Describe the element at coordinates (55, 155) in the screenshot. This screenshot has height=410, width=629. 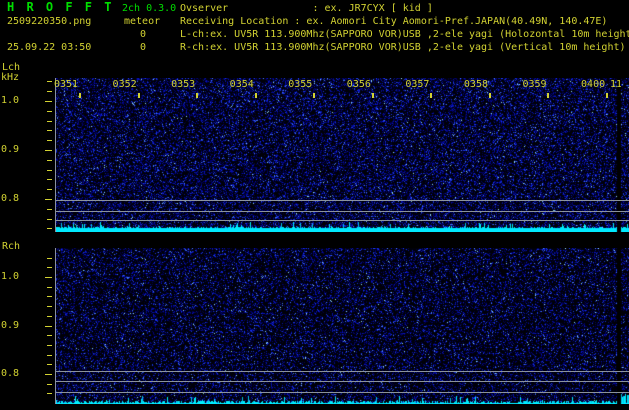
I see `lch-y-axis-line` at that location.